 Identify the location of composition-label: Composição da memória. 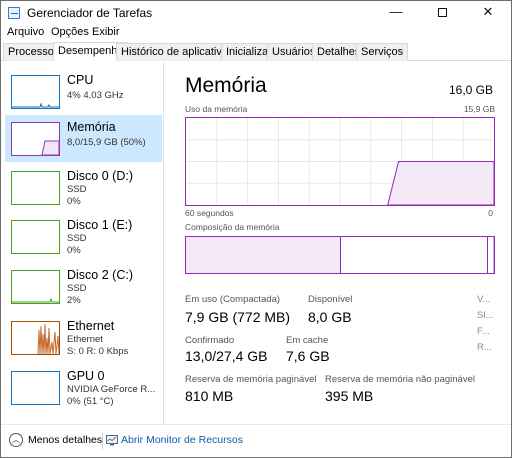
(232, 227).